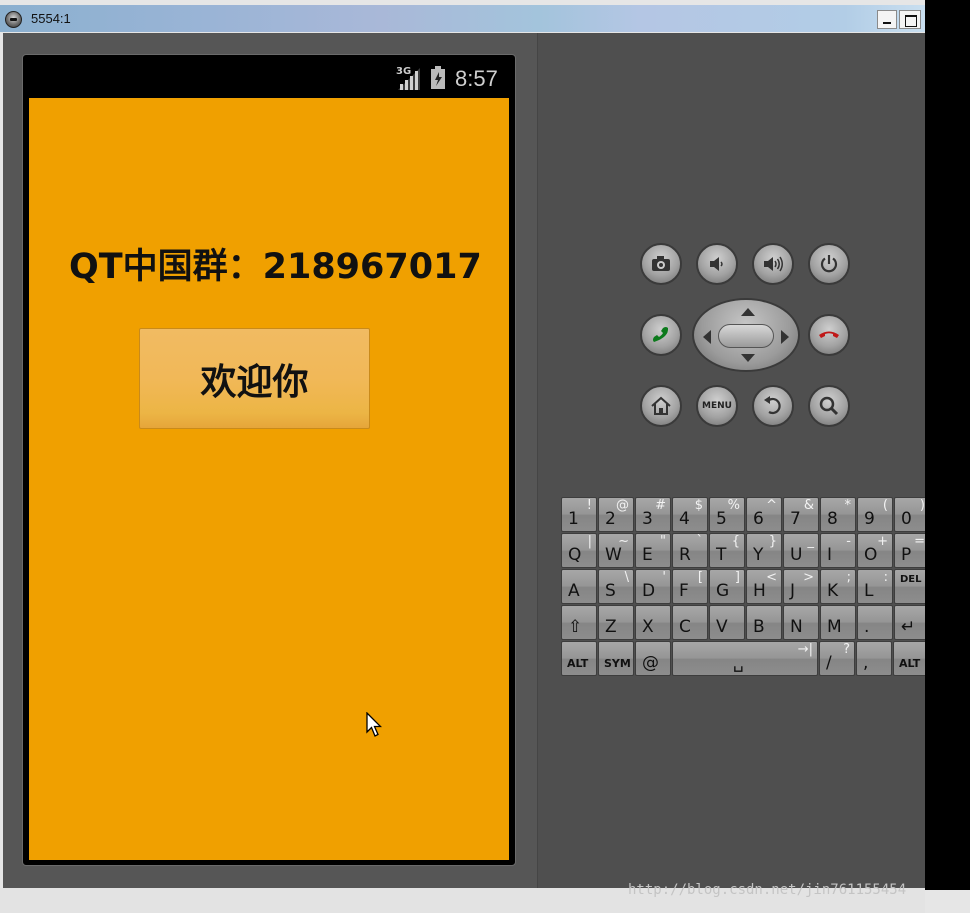 The width and height of the screenshot is (970, 913). I want to click on qq-group-label: QT中国群：218967017, so click(275, 266).